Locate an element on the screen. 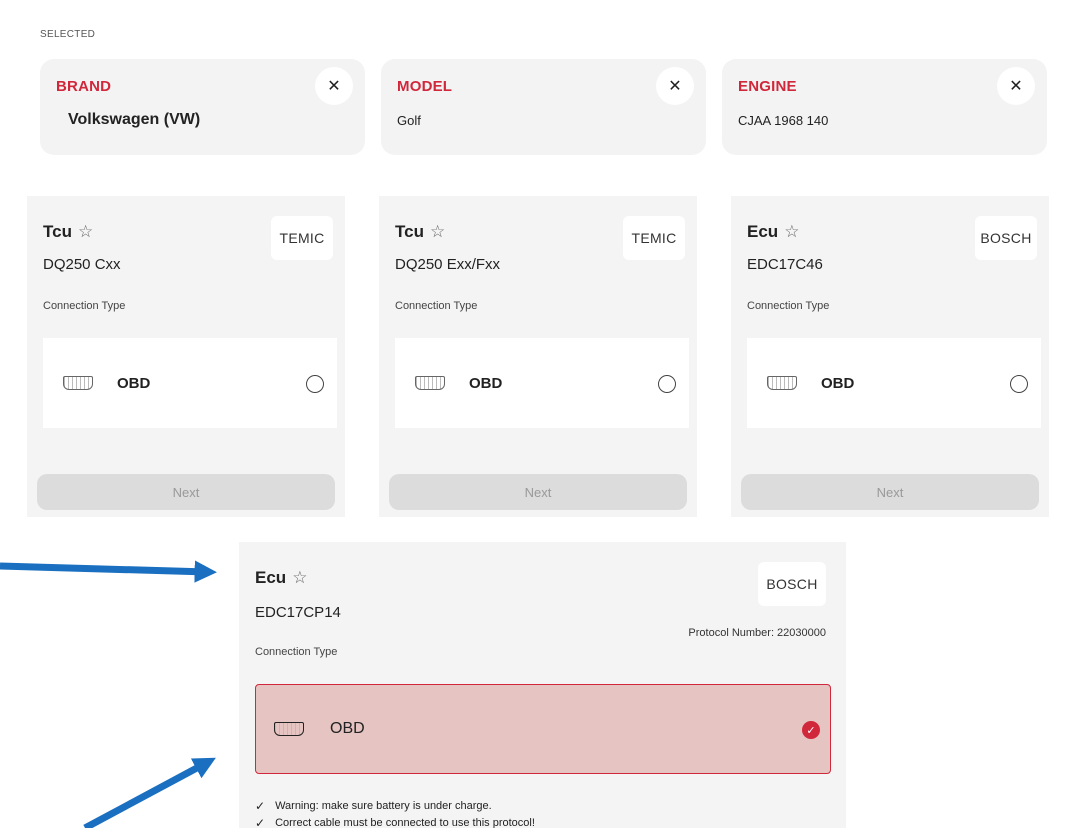 Image resolution: width=1076 pixels, height=828 pixels. selected-model-value: Golf is located at coordinates (409, 120).